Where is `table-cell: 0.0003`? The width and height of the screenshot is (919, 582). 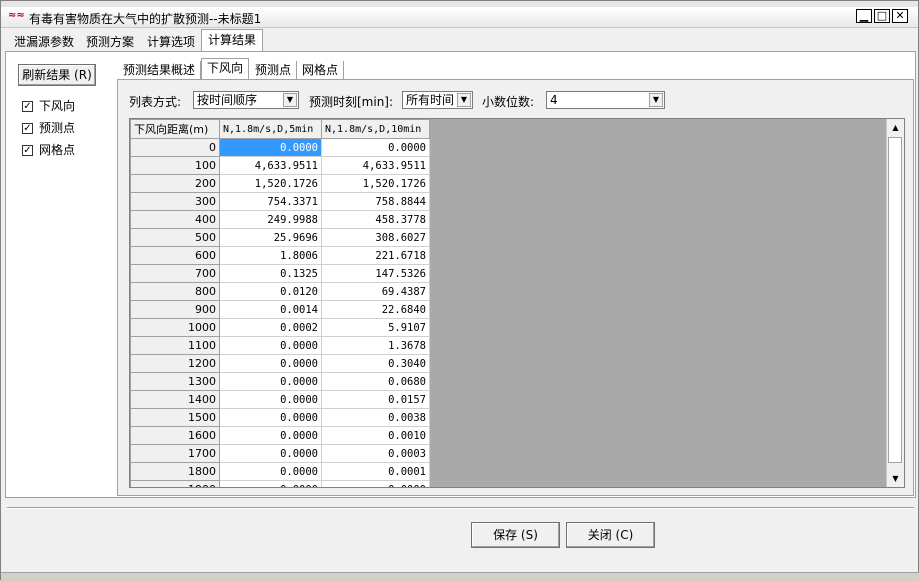 table-cell: 0.0003 is located at coordinates (375, 453).